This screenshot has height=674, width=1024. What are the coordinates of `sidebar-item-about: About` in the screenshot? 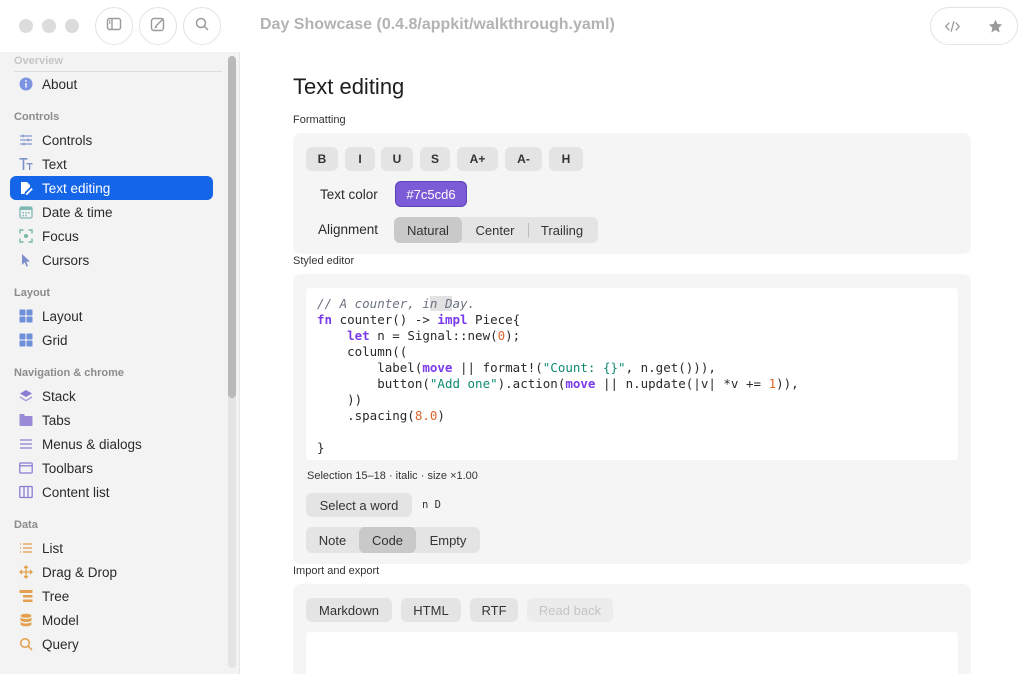 It's located at (111, 84).